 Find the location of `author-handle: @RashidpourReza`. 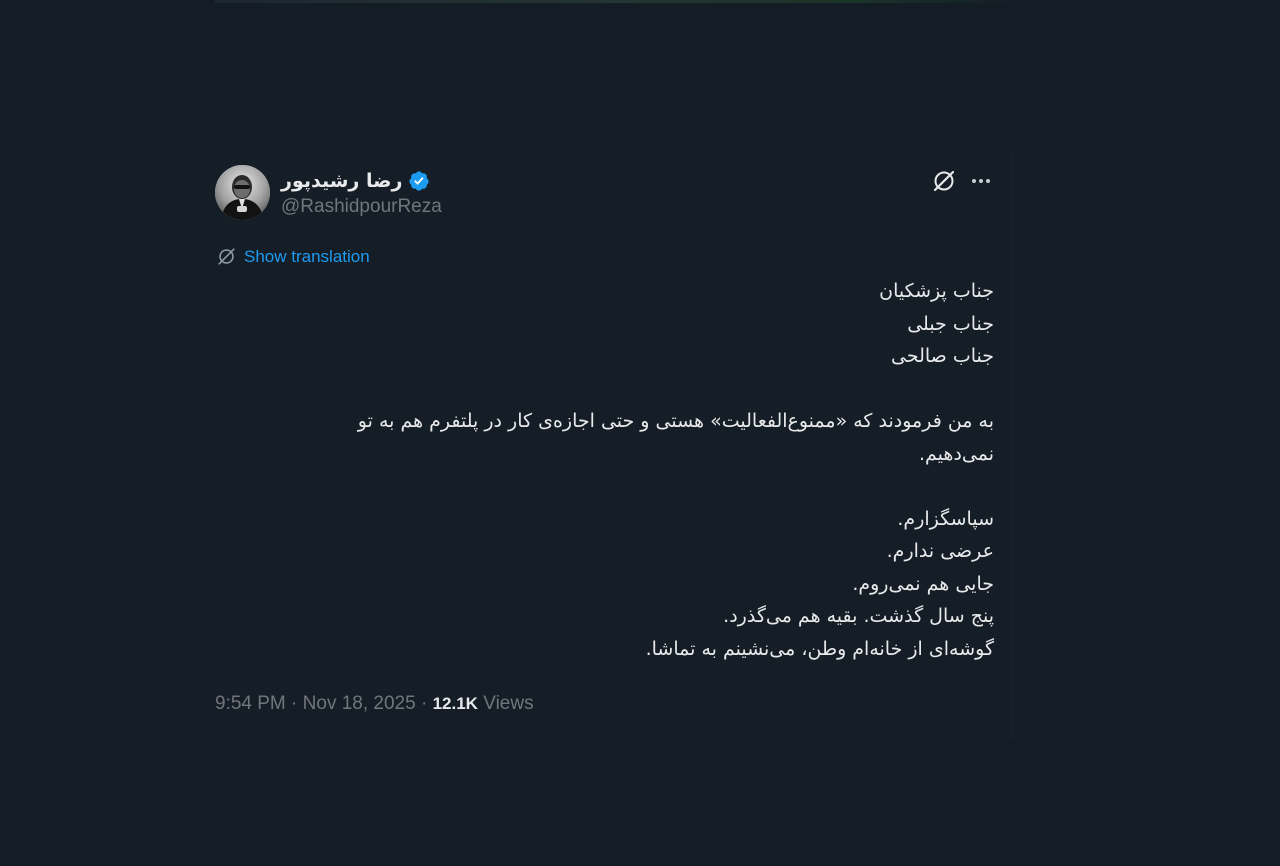

author-handle: @RashidpourReza is located at coordinates (361, 207).